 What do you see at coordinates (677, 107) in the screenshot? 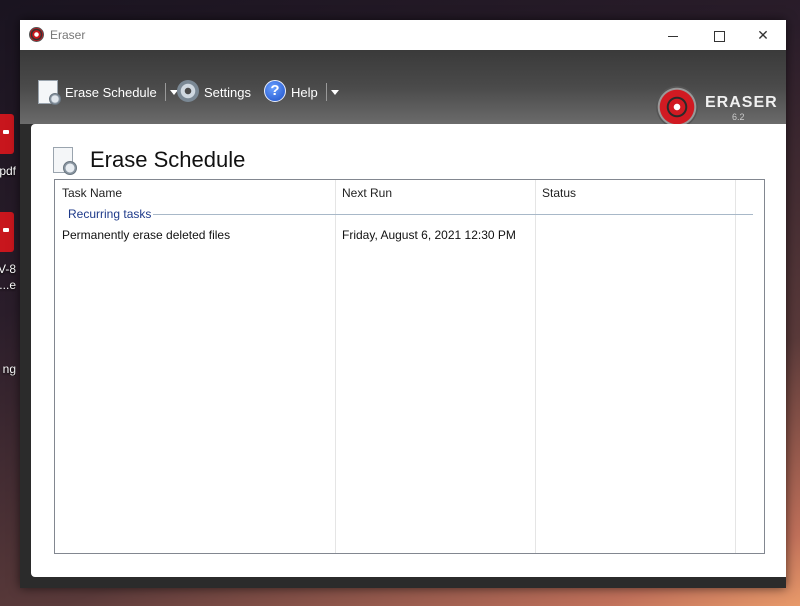
I see `eraser-logo-icon` at bounding box center [677, 107].